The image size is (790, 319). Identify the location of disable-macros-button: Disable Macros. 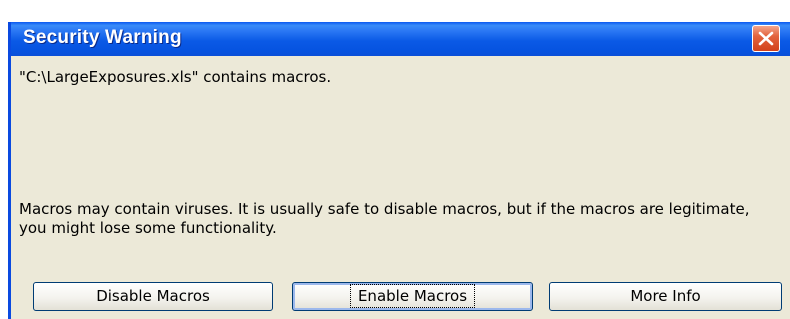
(153, 296).